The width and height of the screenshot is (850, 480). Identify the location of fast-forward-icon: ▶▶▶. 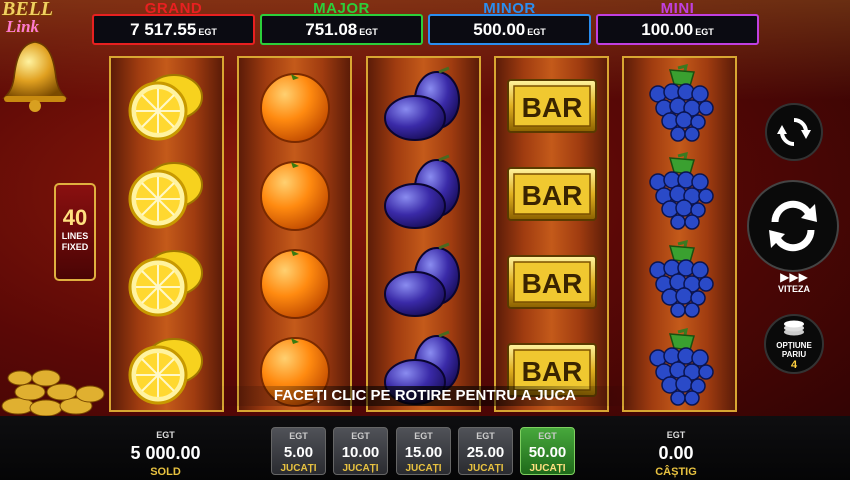
(794, 277).